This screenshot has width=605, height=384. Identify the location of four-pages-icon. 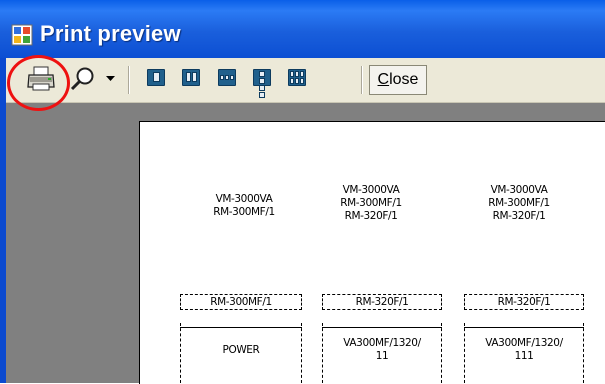
(262, 83).